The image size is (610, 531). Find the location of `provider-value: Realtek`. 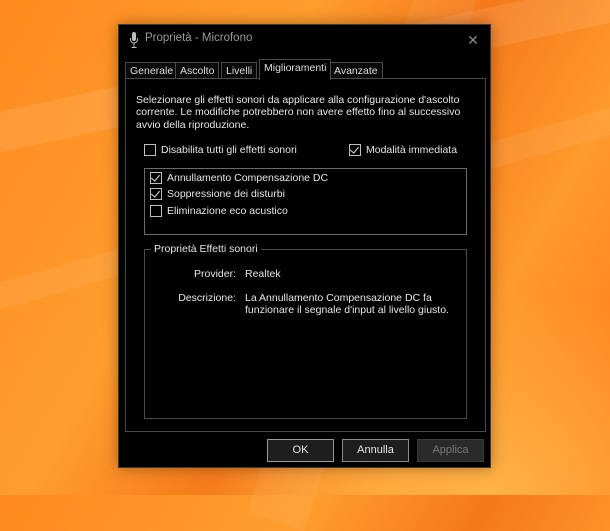

provider-value: Realtek is located at coordinates (263, 274).